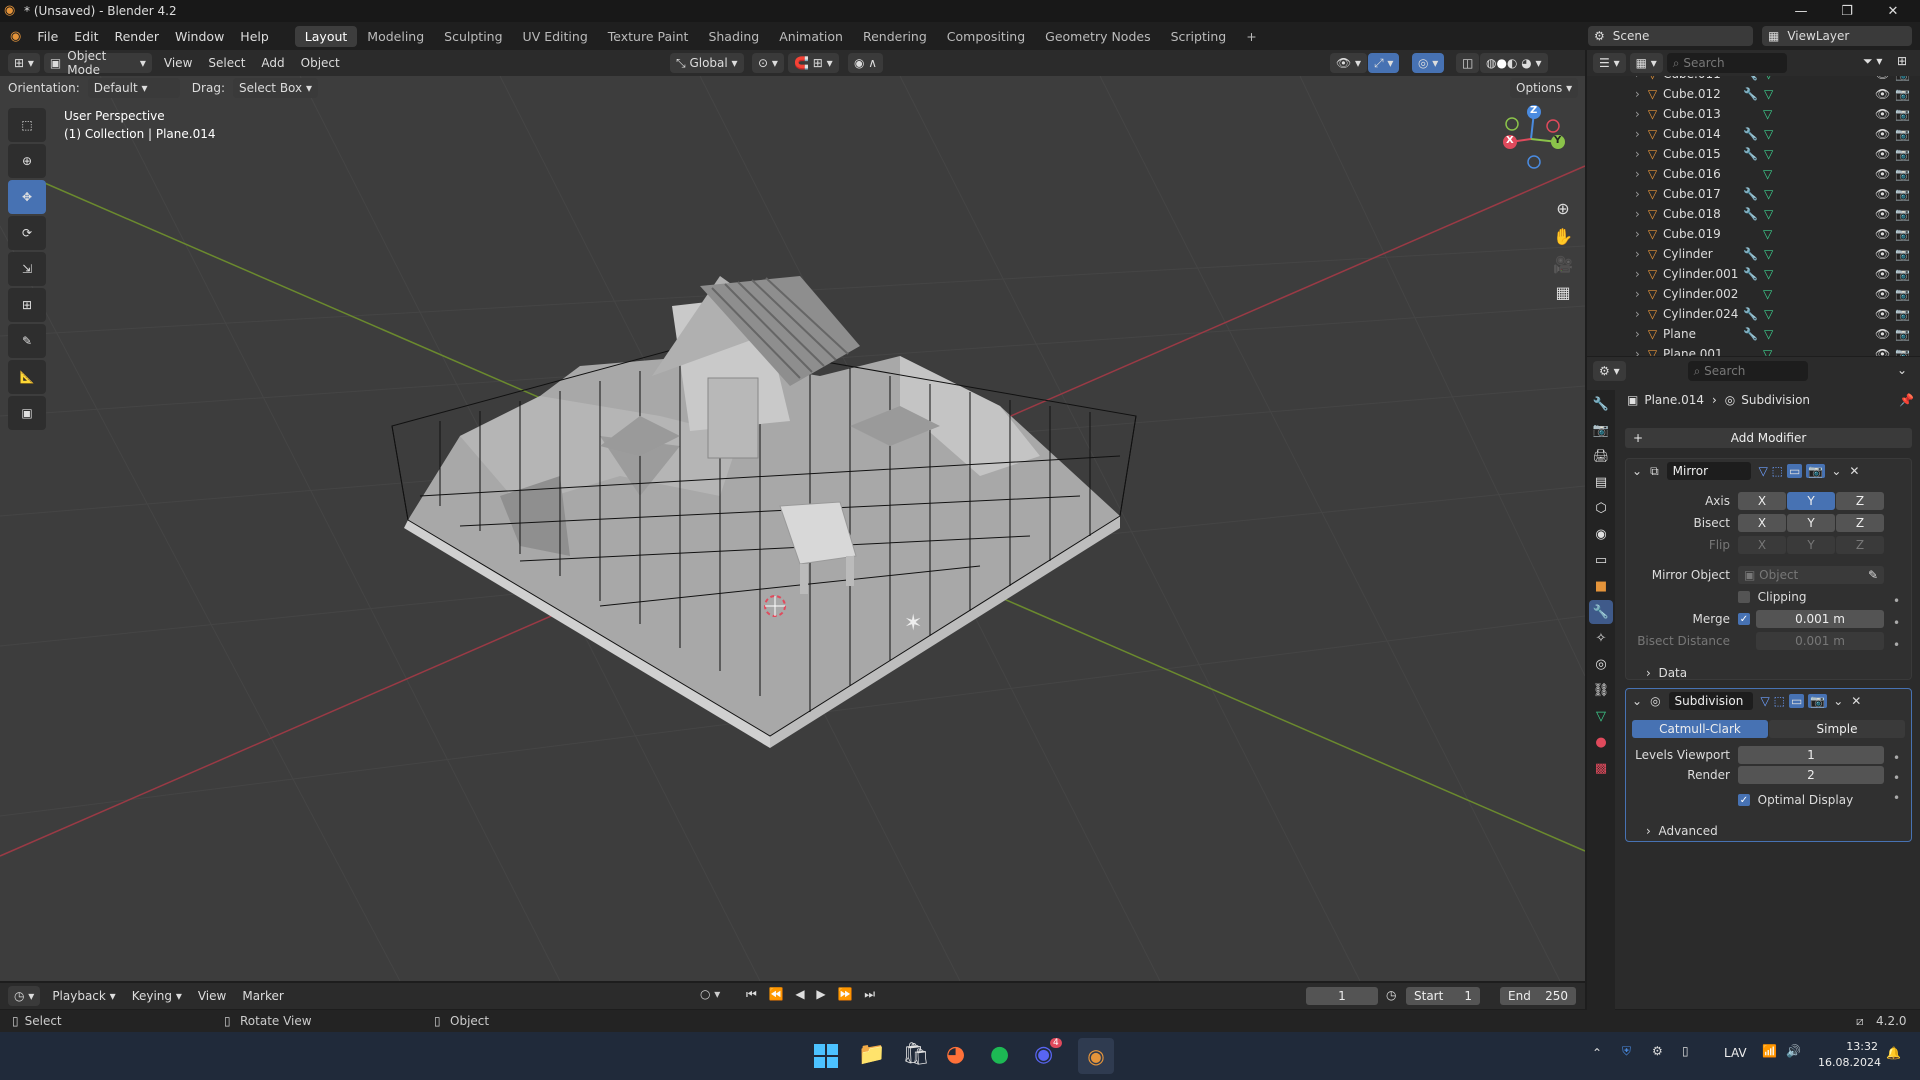 Image resolution: width=1920 pixels, height=1080 pixels. What do you see at coordinates (1601, 690) in the screenshot?
I see `constraints-tab-icon: ⛓` at bounding box center [1601, 690].